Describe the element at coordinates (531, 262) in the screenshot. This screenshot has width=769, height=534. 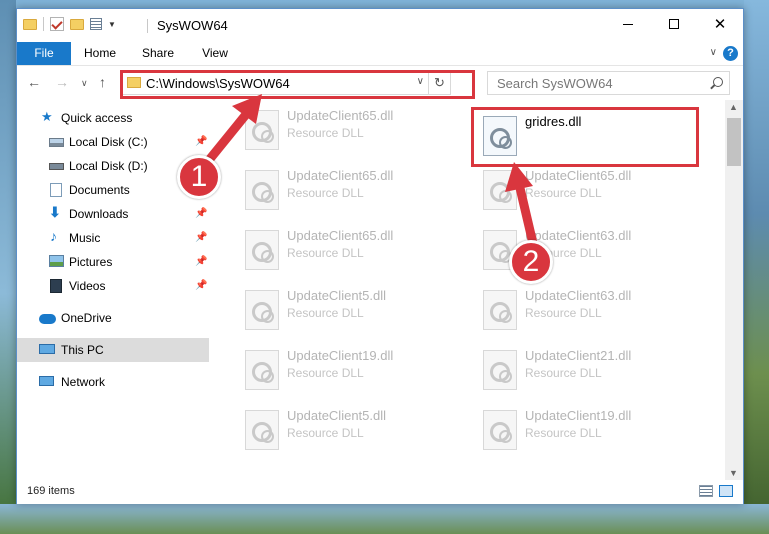
I see `step-2-badge: 2` at that location.